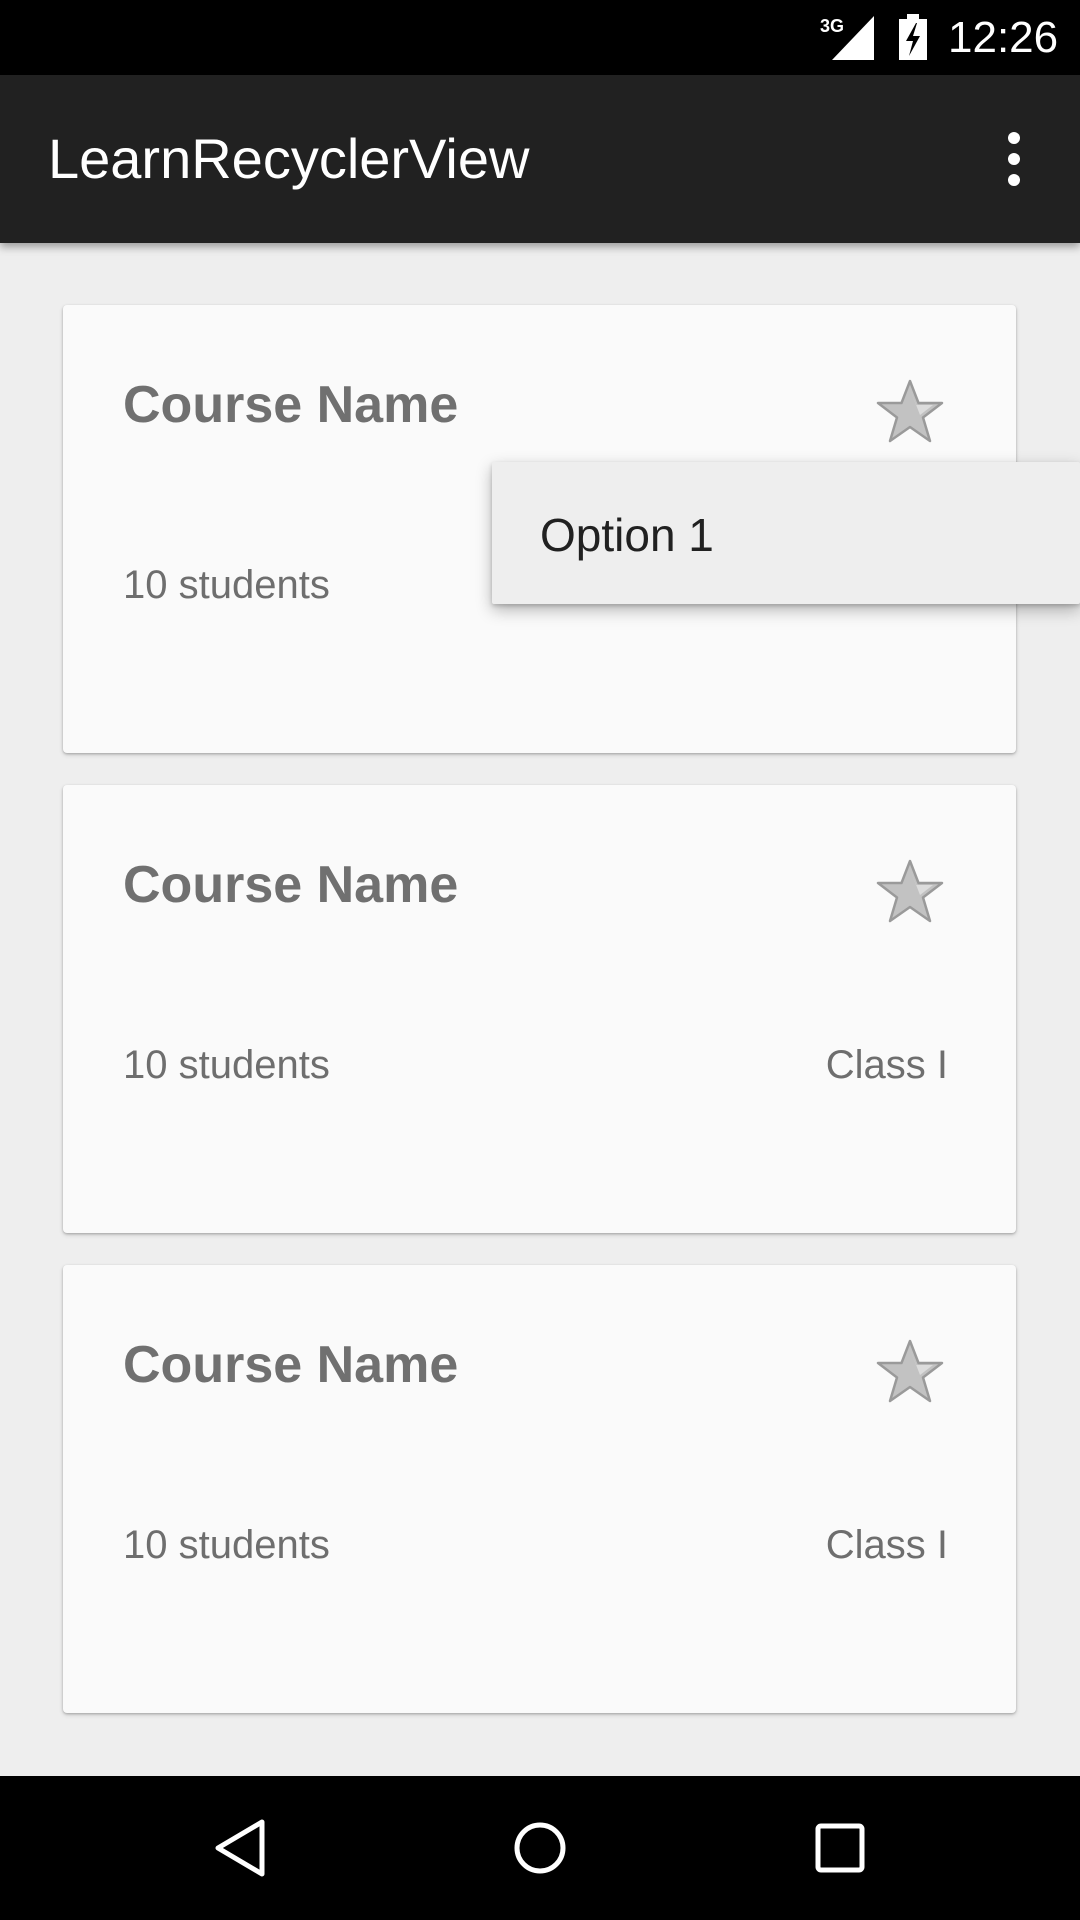 The width and height of the screenshot is (1080, 1920). Describe the element at coordinates (540, 159) in the screenshot. I see `app-bar: LearnRecyclerView` at that location.